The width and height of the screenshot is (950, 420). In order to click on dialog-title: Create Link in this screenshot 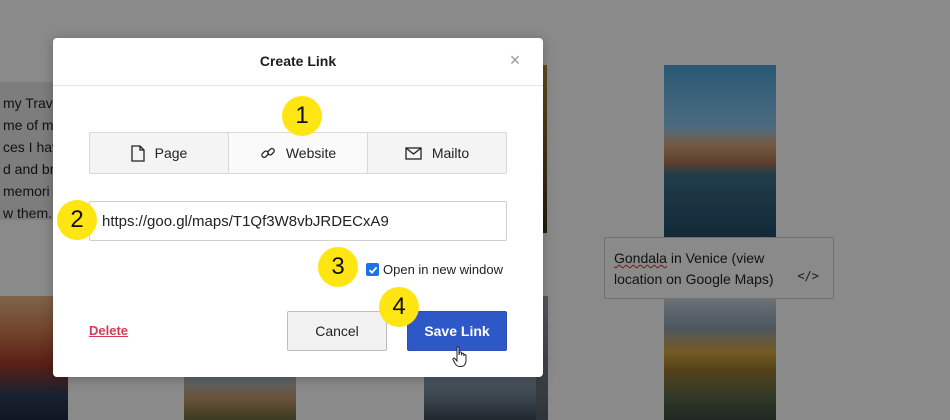, I will do `click(298, 61)`.